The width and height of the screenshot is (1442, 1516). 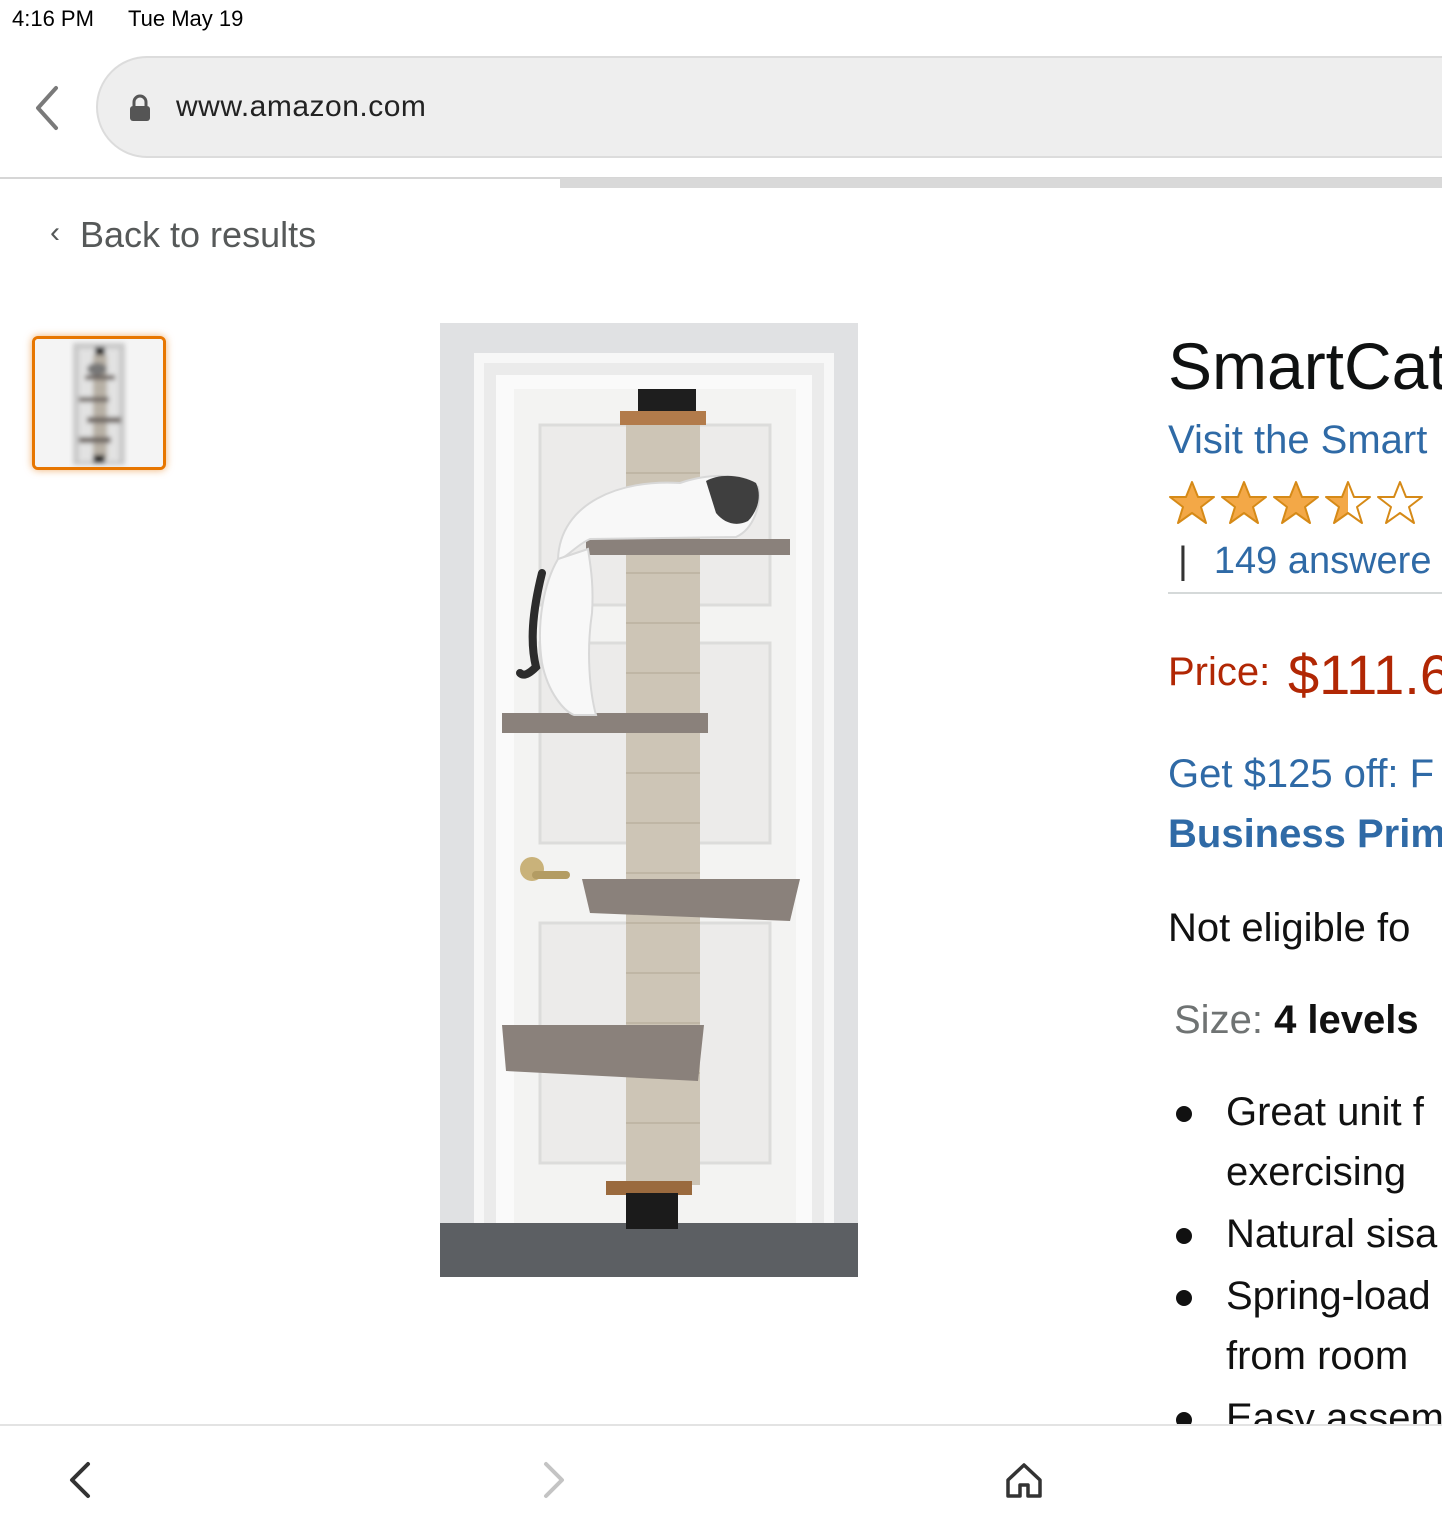 What do you see at coordinates (1317, 1356) in the screenshot?
I see `feature-bullet-continued: from room` at bounding box center [1317, 1356].